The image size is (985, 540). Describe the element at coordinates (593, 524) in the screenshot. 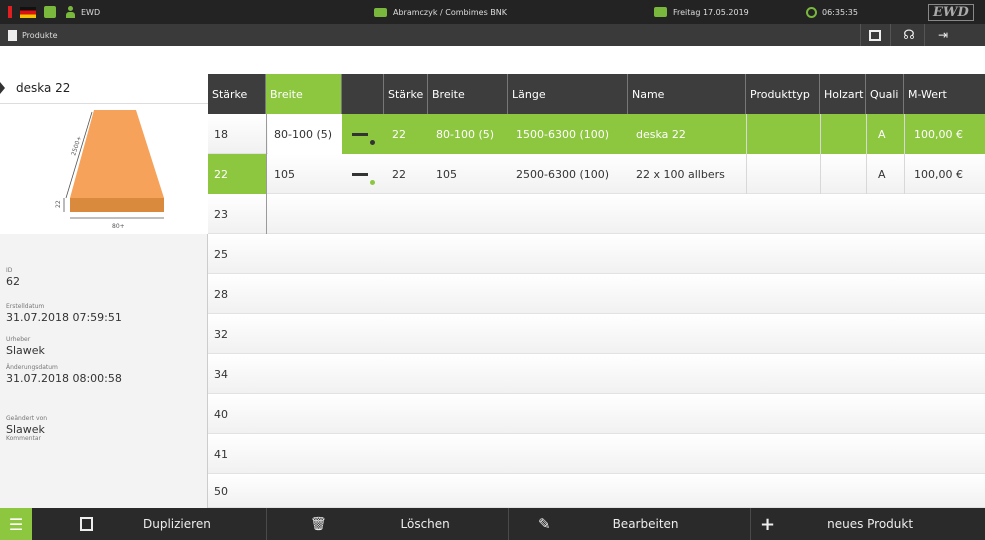

I see `edit-button: ✎ Bearbeiten` at that location.